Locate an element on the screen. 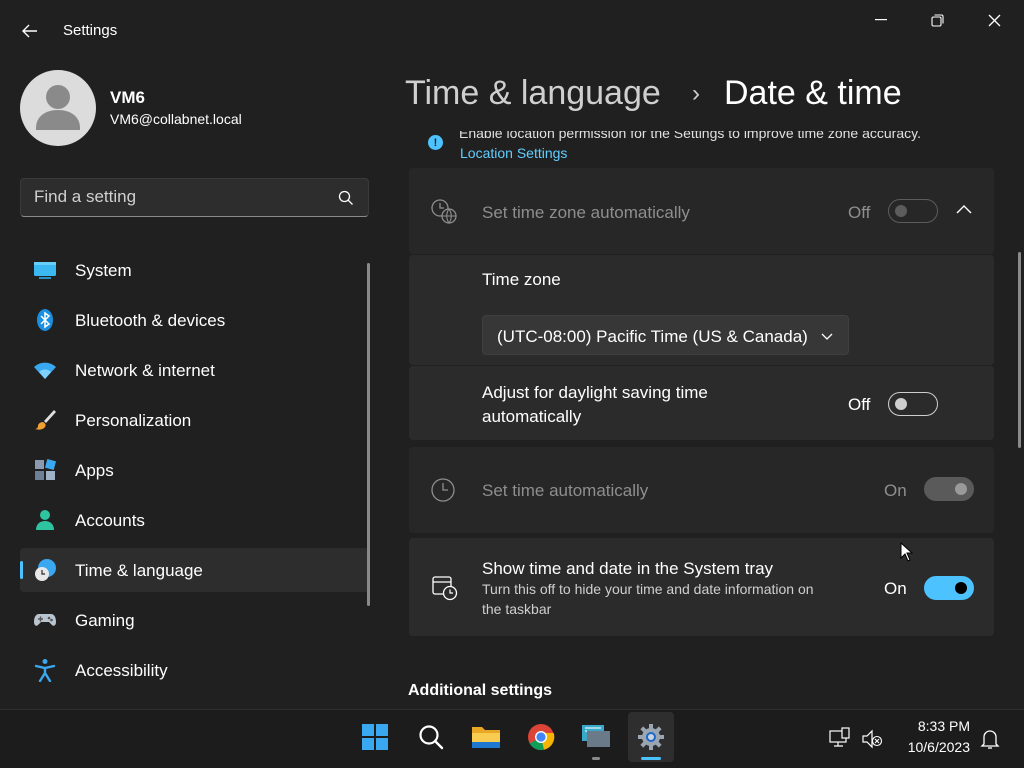 The image size is (1024, 768). chrome-icon is located at coordinates (541, 737).